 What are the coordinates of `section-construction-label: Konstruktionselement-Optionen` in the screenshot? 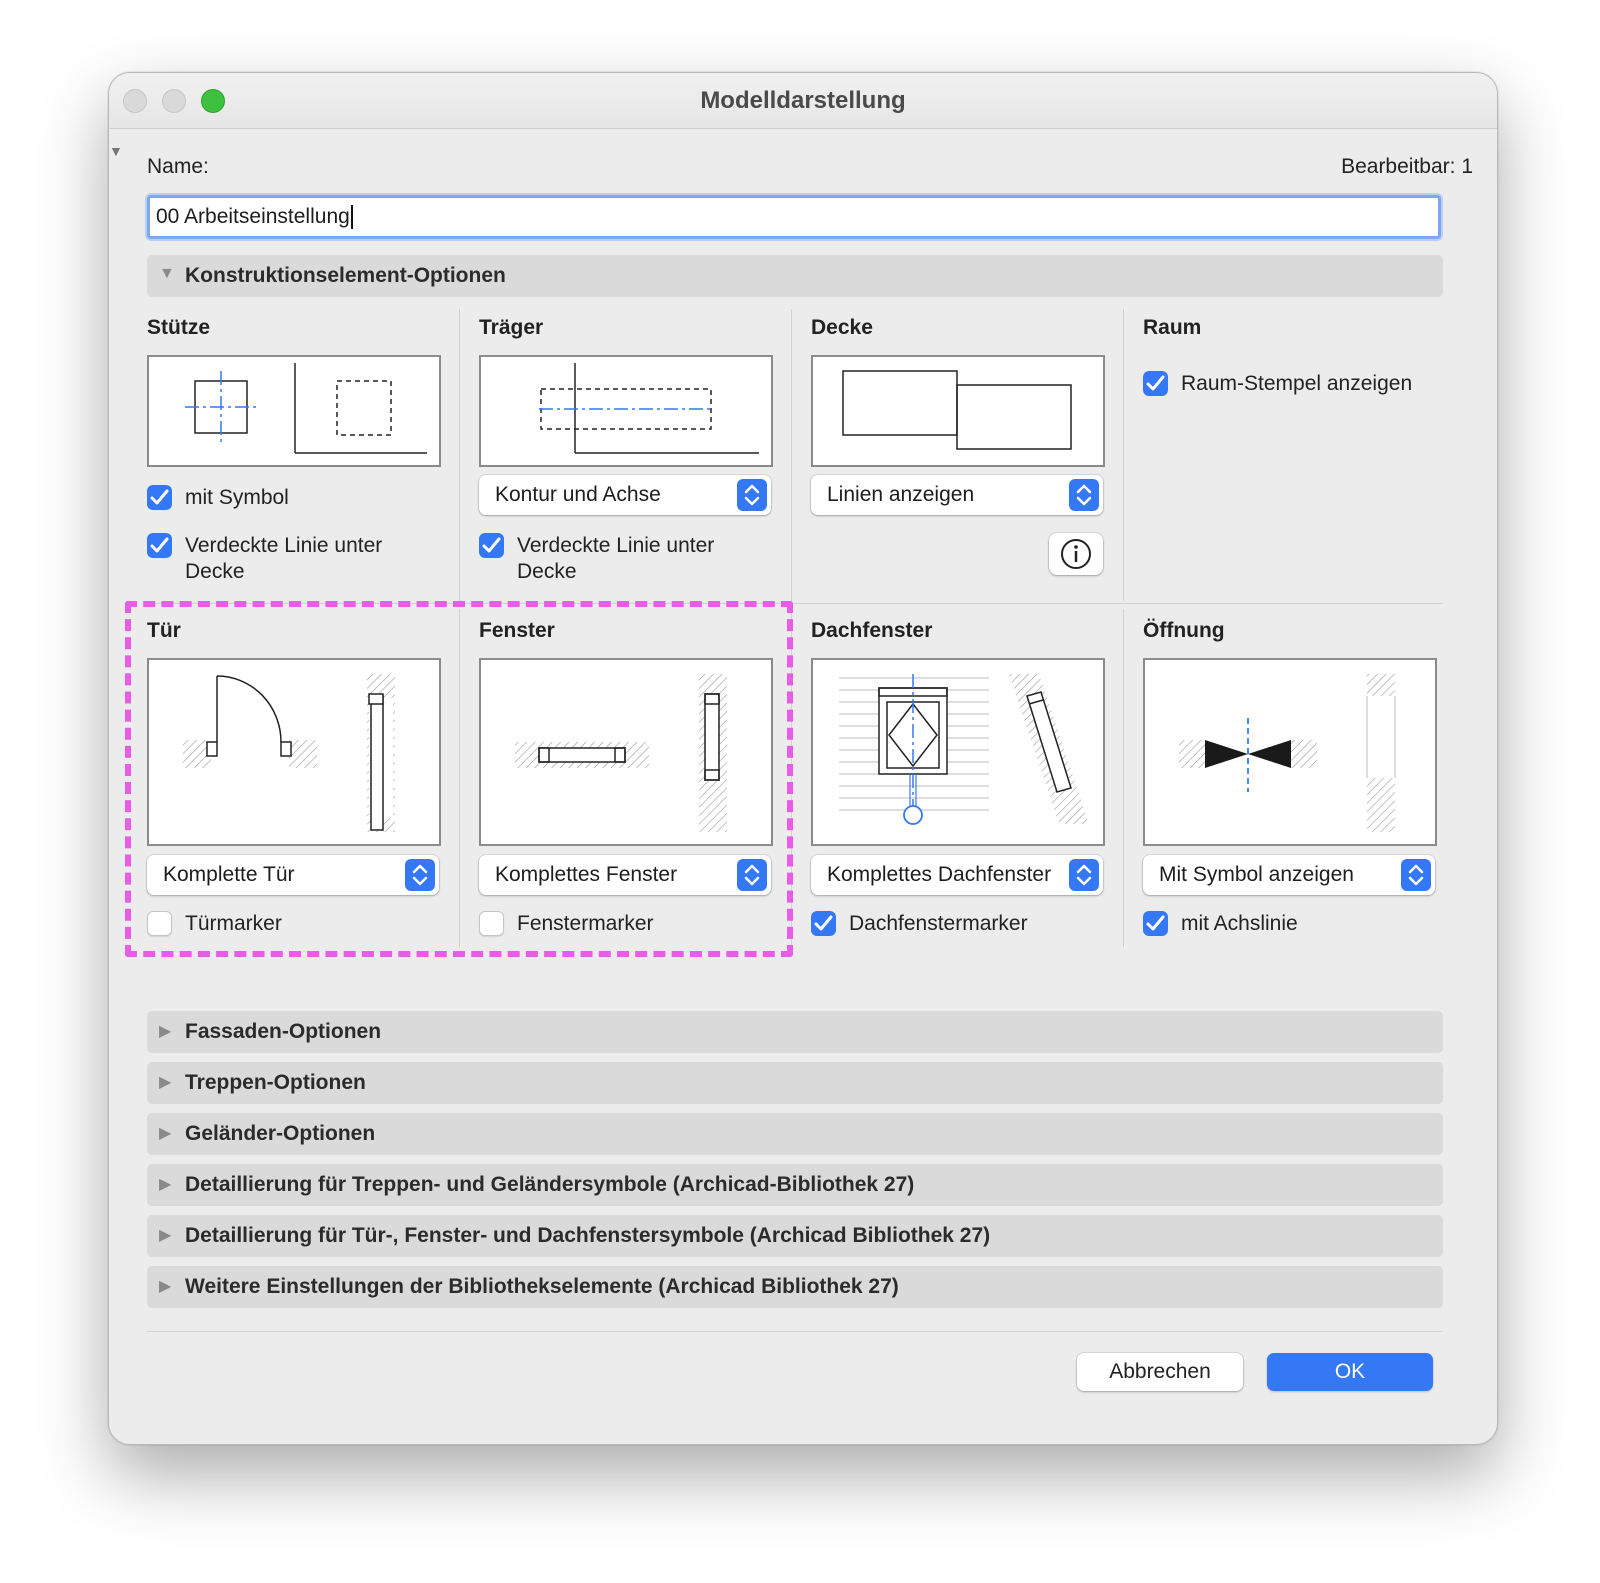 It's located at (345, 275).